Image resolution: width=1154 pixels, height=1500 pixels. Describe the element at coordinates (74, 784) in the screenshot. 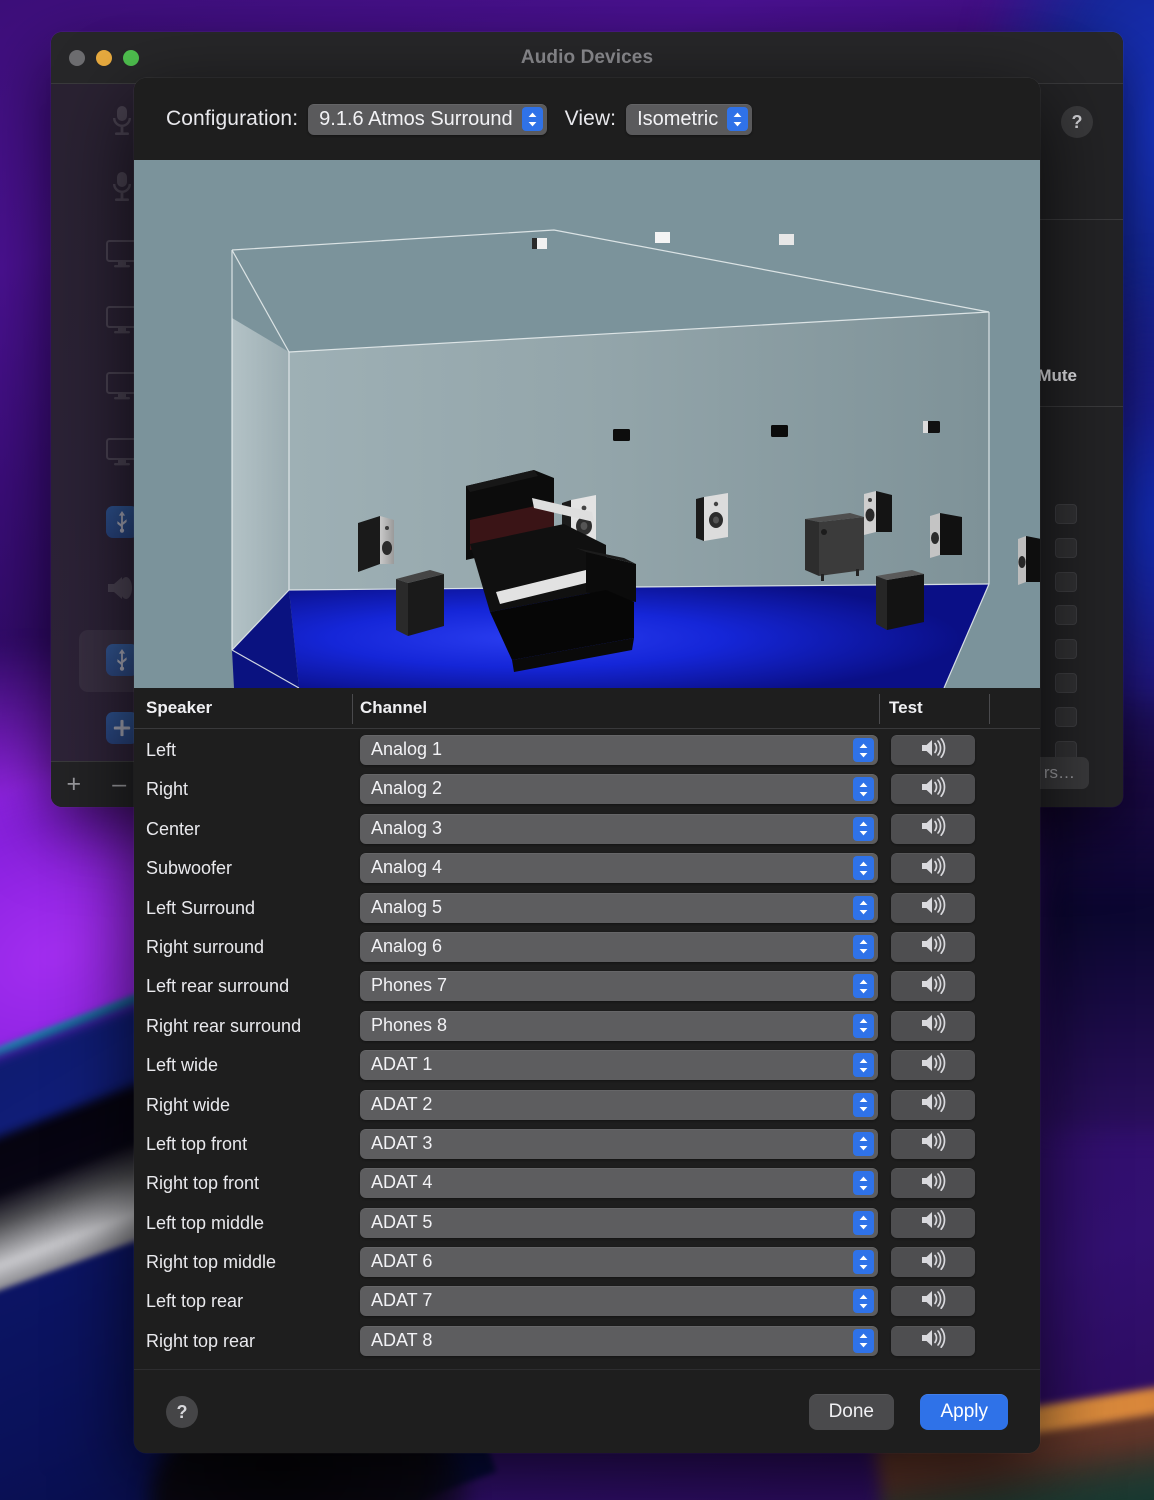

I see `add-device-button: +` at that location.